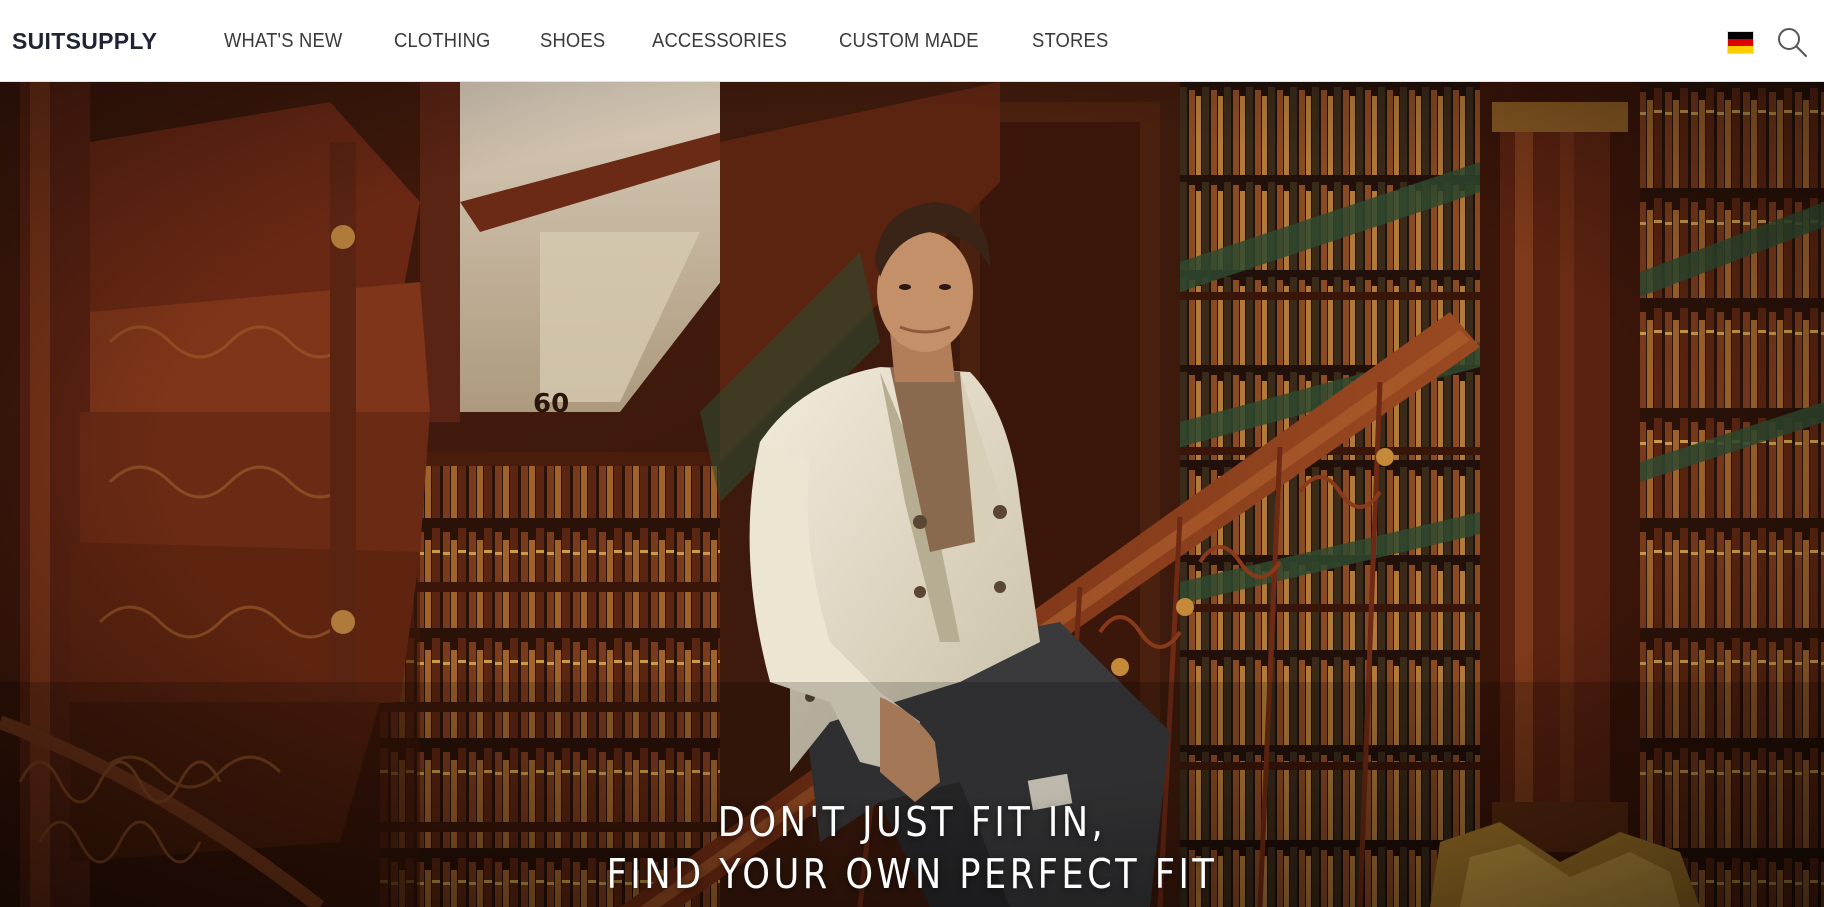 The height and width of the screenshot is (907, 1824). I want to click on hero-headline-line-1: DON'T JUST FIT IN,, so click(912, 822).